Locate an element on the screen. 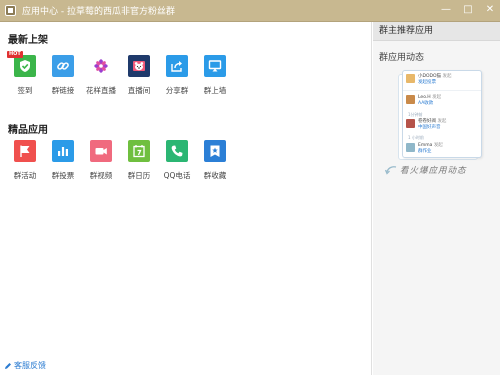 This screenshot has height=375, width=500. star-bookmark-icon is located at coordinates (215, 151).